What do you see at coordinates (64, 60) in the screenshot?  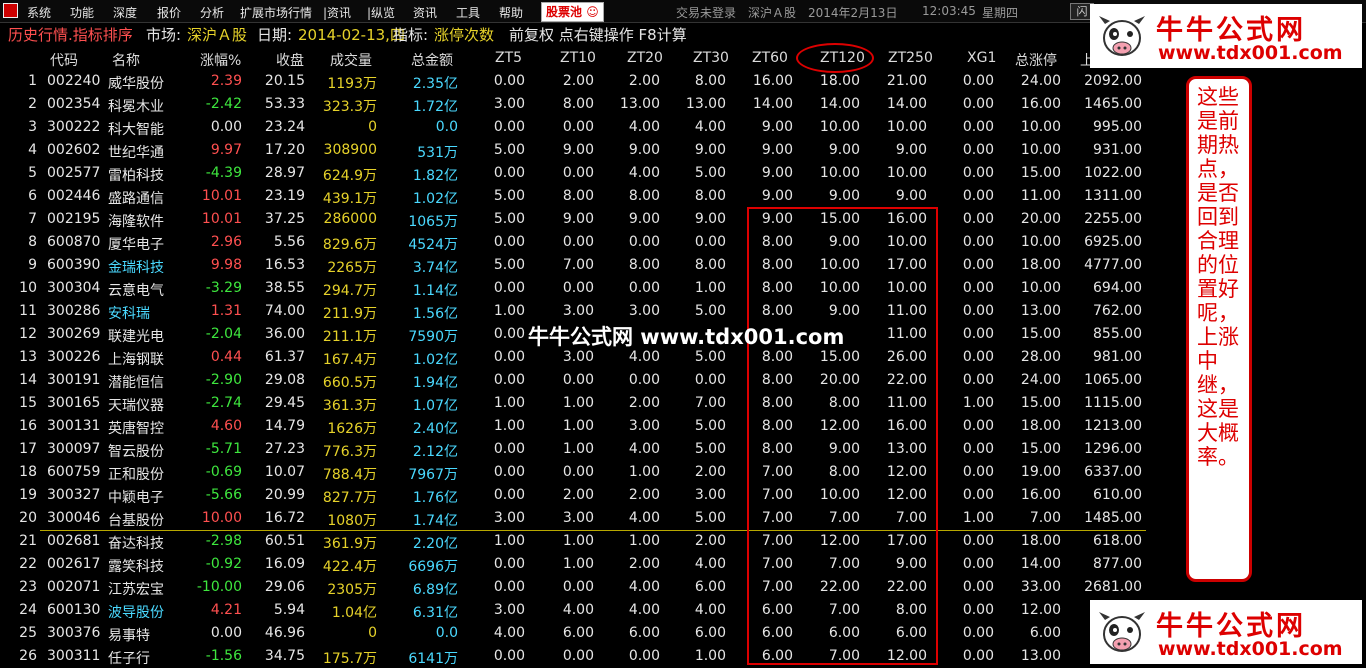 I see `column-header-code: 代码` at bounding box center [64, 60].